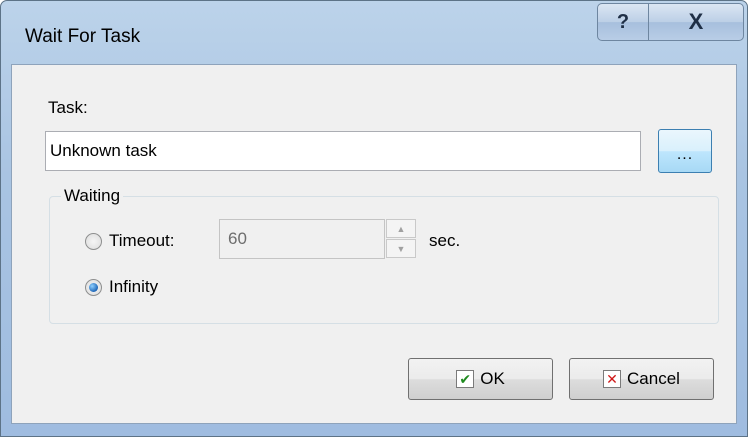 The width and height of the screenshot is (748, 437). Describe the element at coordinates (133, 287) in the screenshot. I see `infinity-label: Infinity` at that location.